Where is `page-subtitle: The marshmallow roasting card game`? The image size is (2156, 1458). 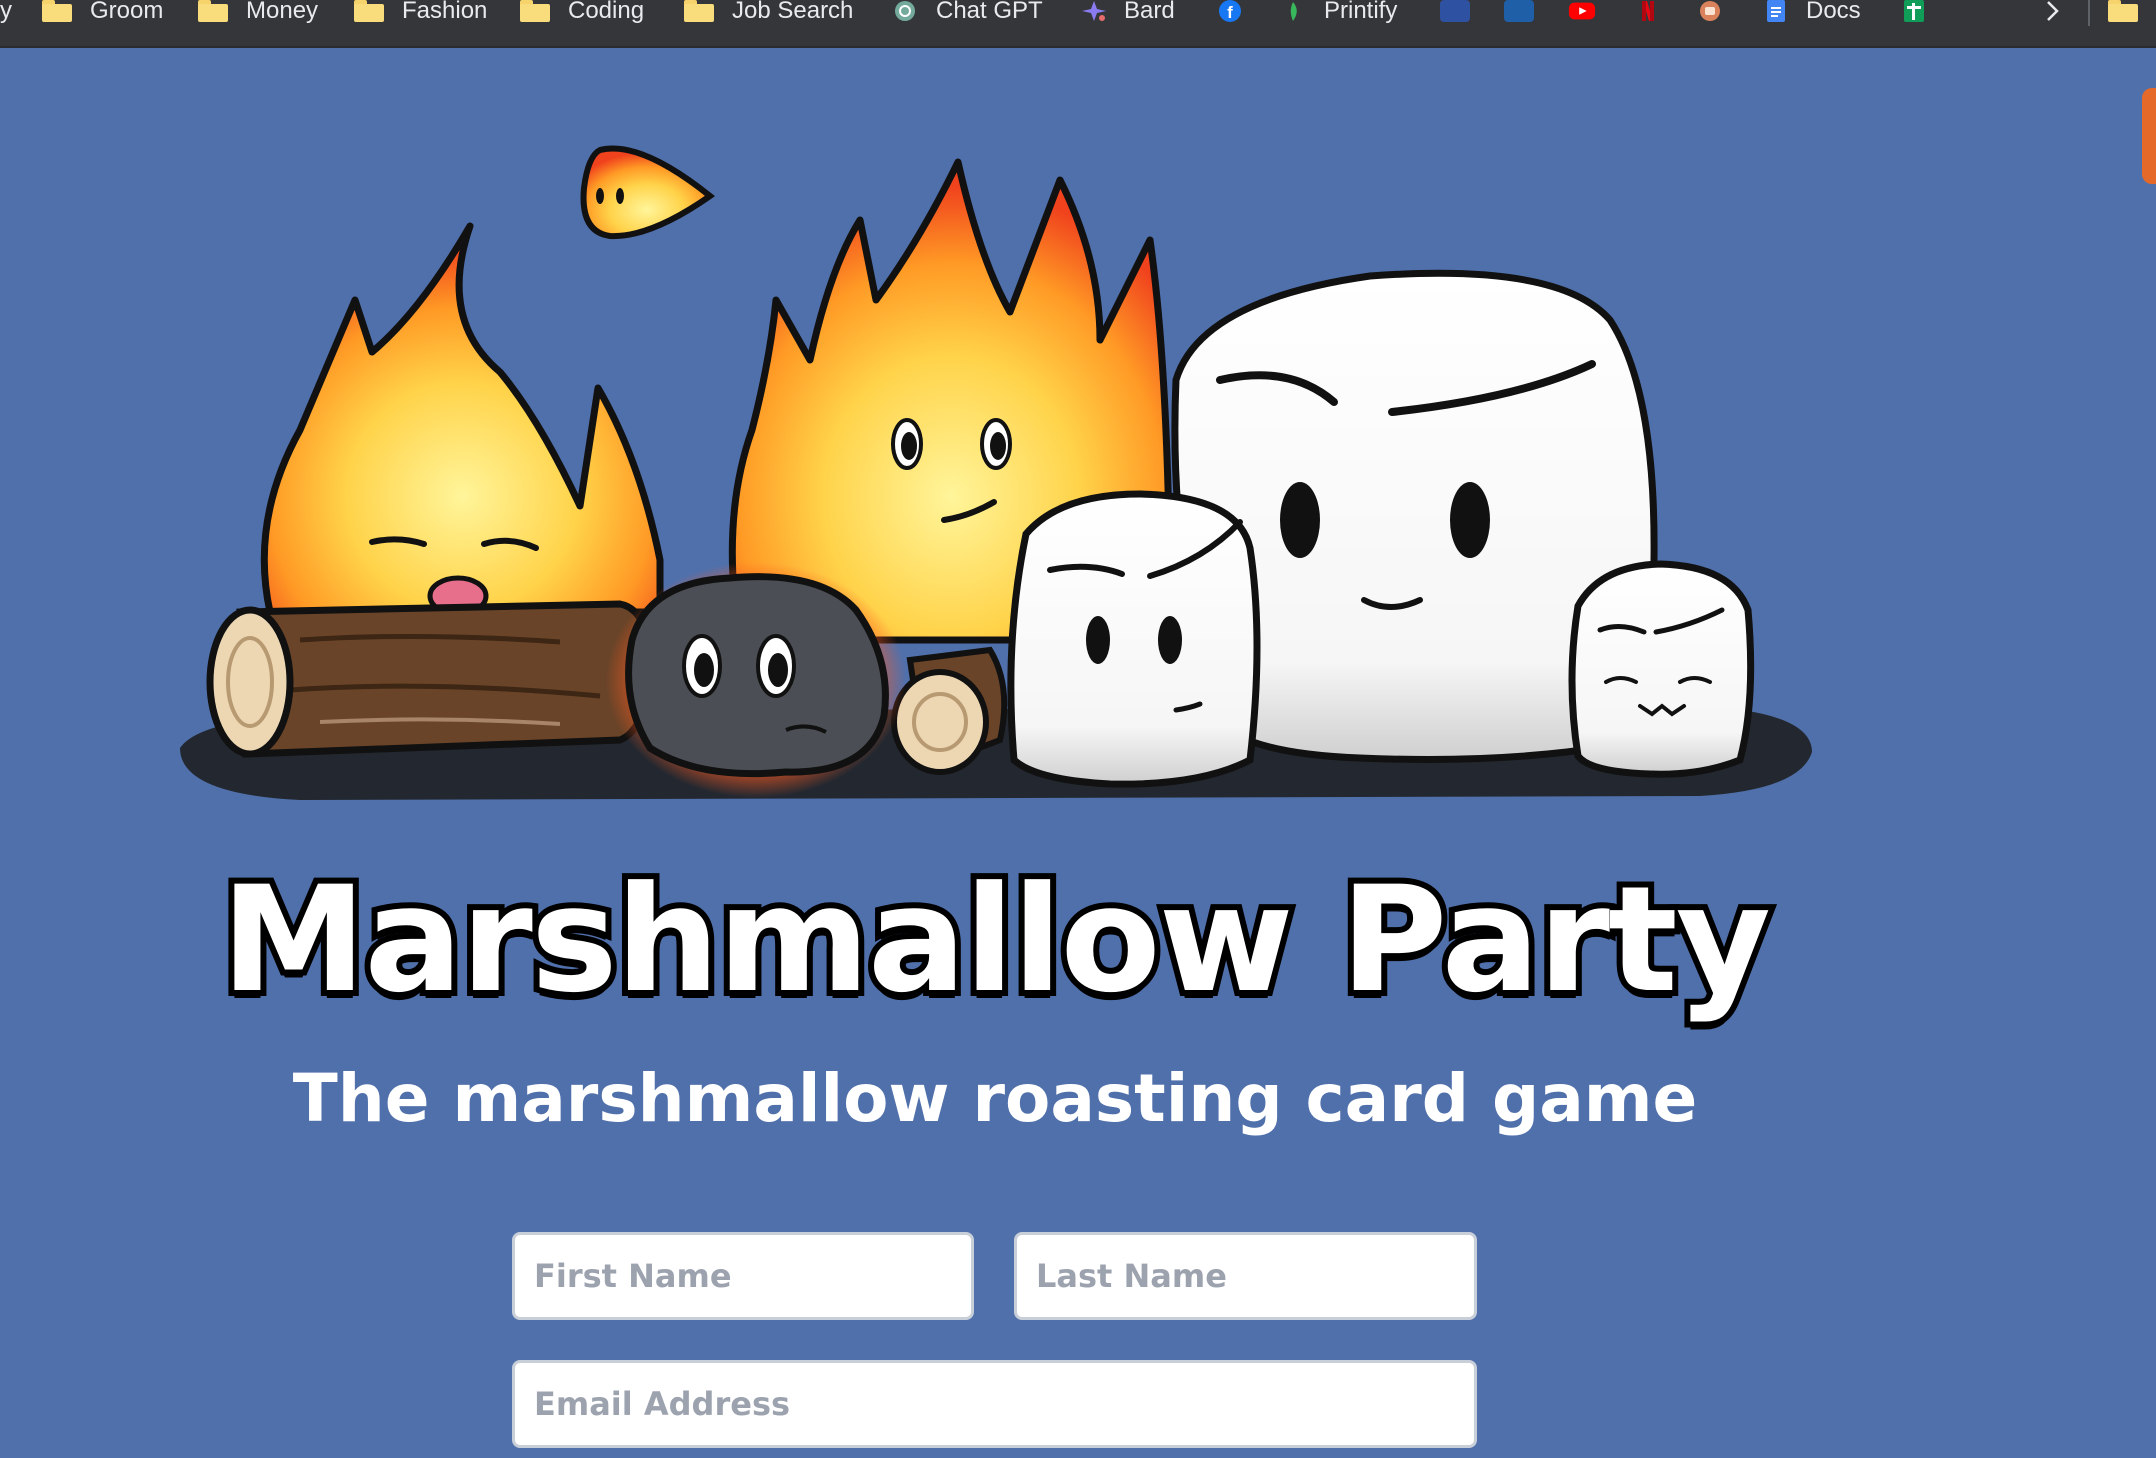
page-subtitle: The marshmallow roasting card game is located at coordinates (995, 1098).